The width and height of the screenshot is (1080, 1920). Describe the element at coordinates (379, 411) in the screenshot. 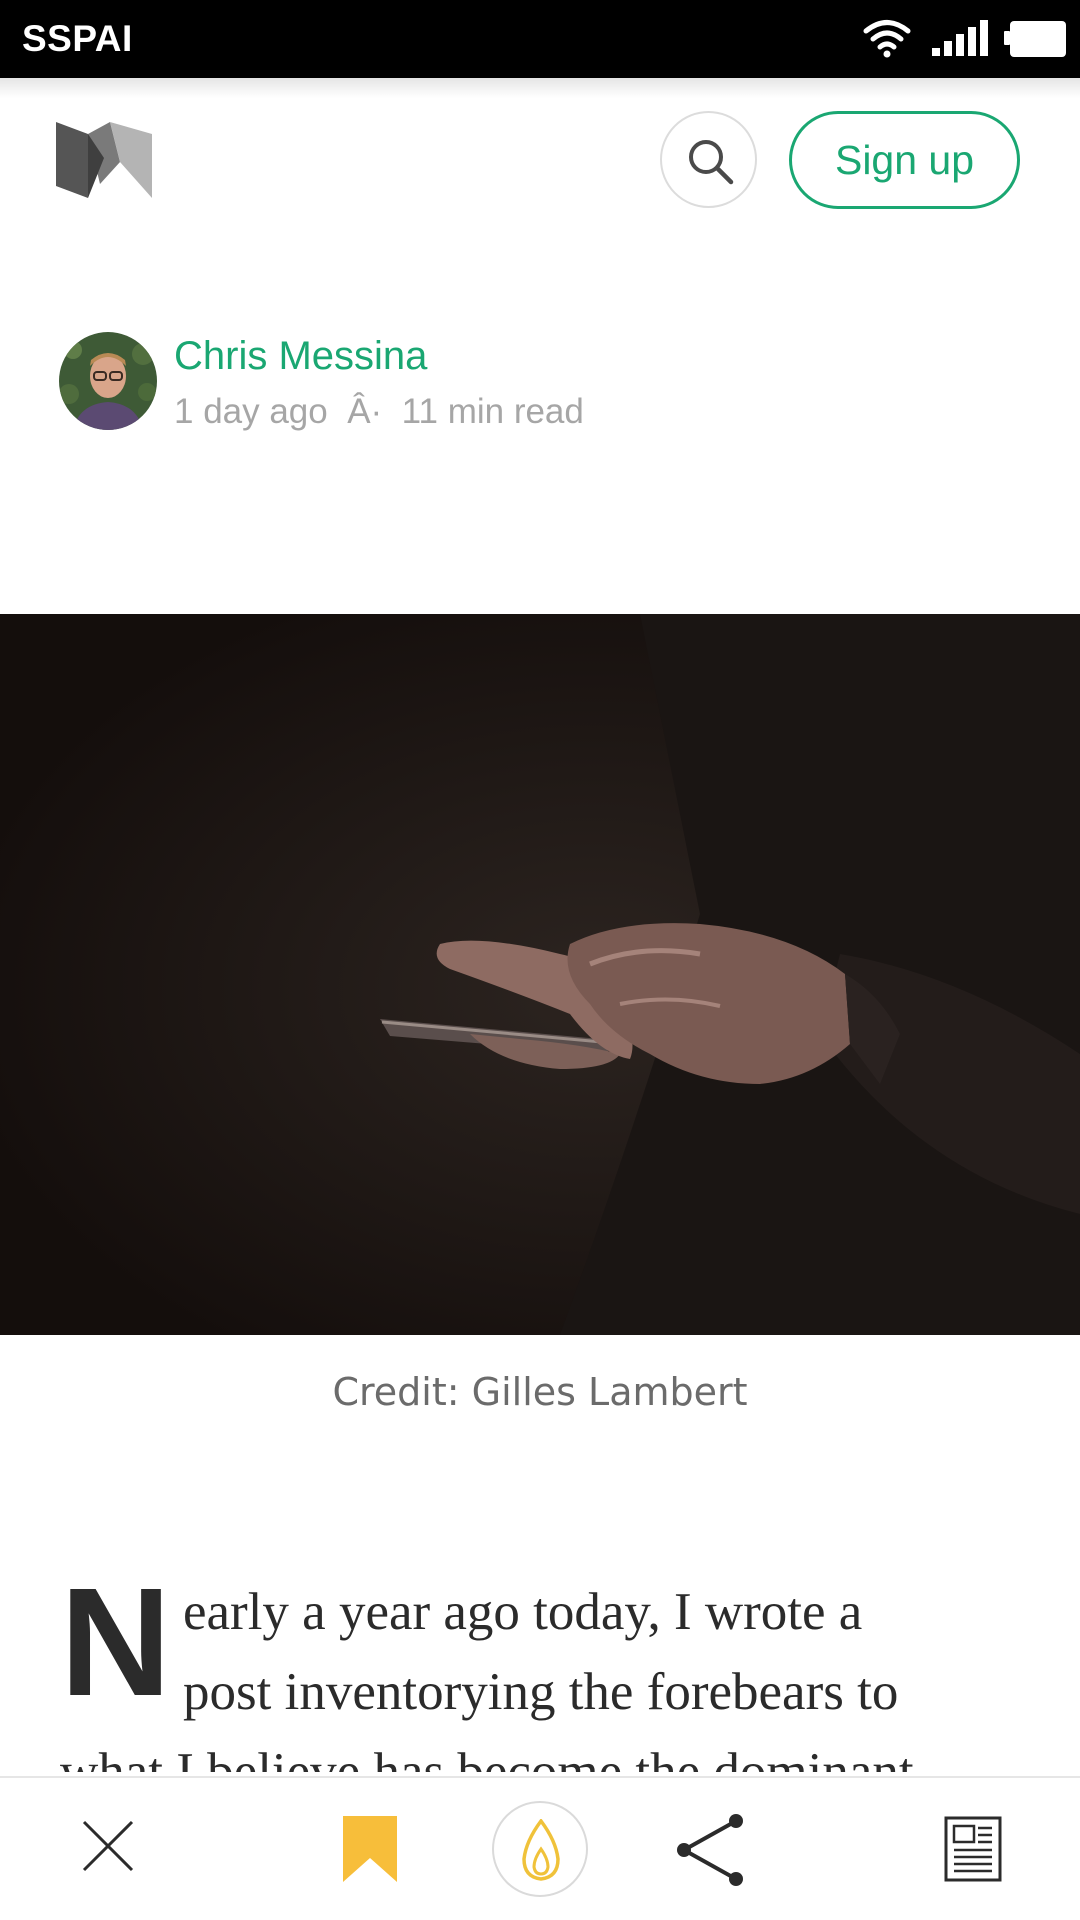

I see `post-meta: 1 day ago Â· 11 min read` at that location.